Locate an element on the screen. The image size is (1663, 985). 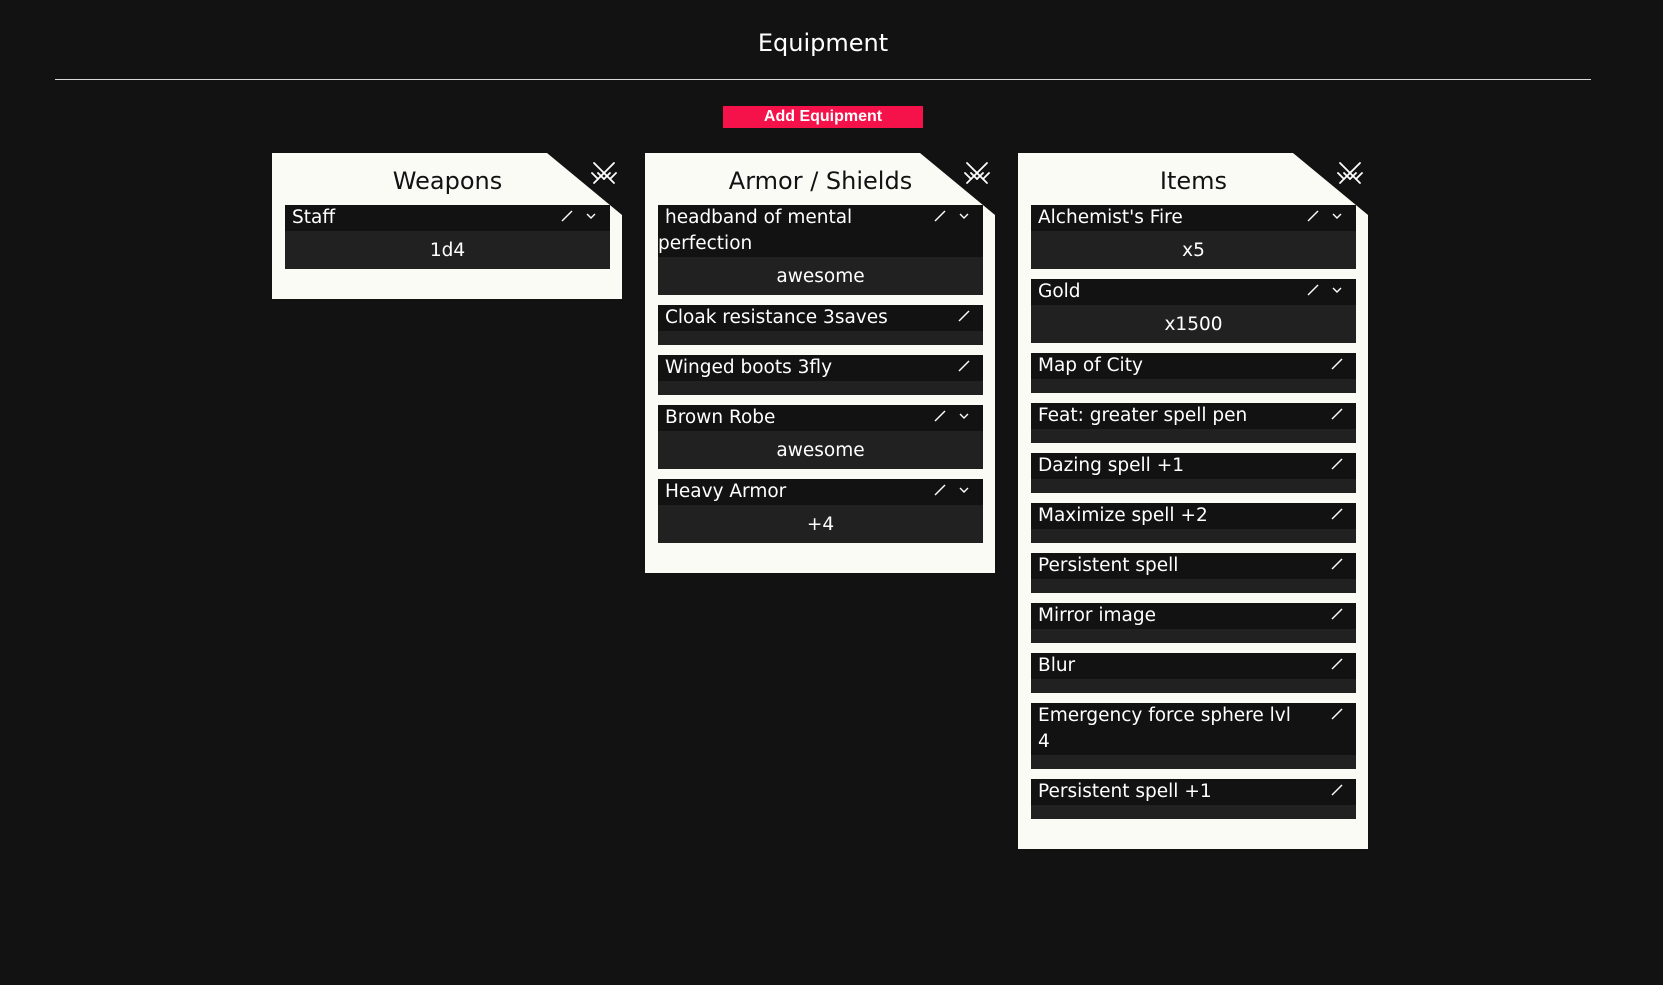
item-name: Blur is located at coordinates (1057, 665).